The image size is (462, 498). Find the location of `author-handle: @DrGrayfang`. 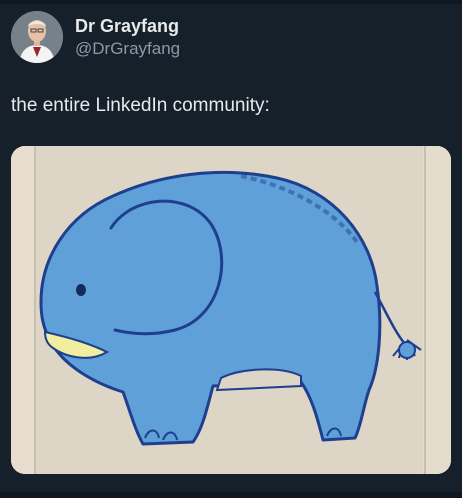

author-handle: @DrGrayfang is located at coordinates (127, 49).